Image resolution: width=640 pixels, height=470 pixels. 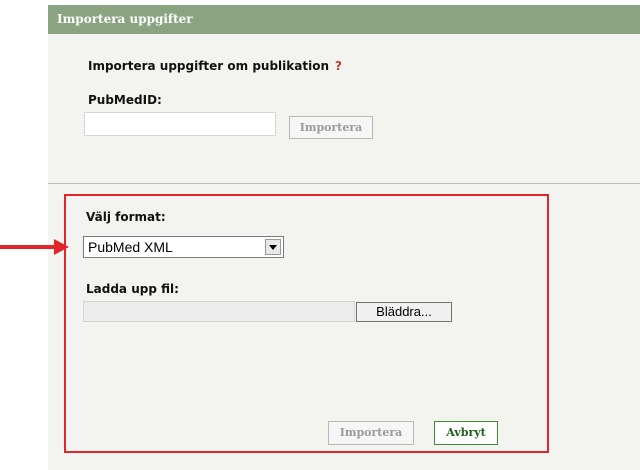 I want to click on format-select: PubMed XML, so click(x=183, y=247).